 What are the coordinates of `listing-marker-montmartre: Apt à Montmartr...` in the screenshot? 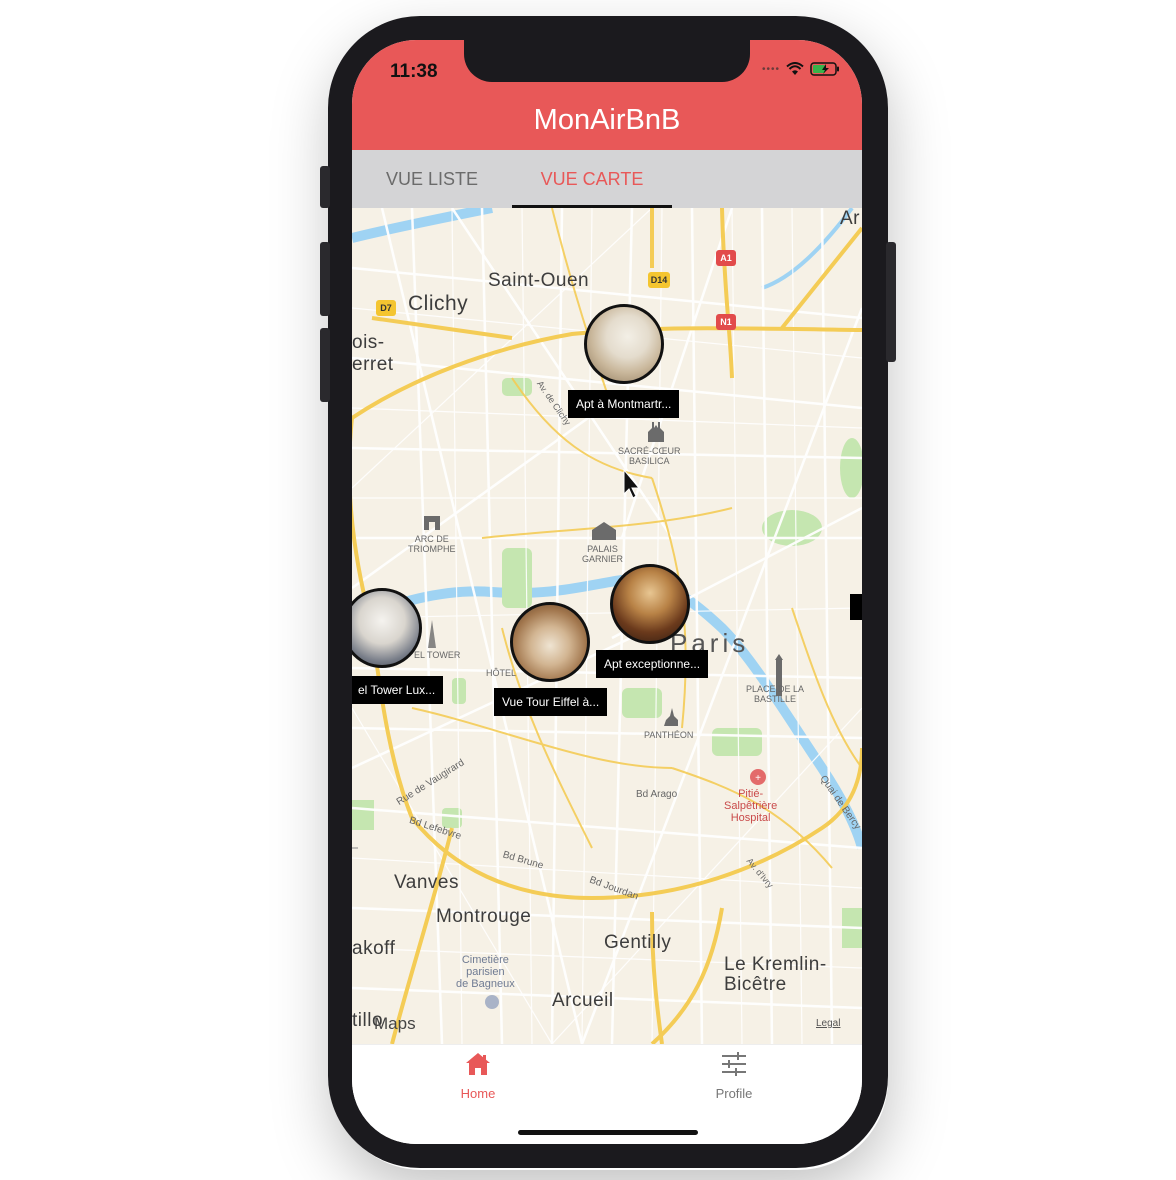 It's located at (624, 361).